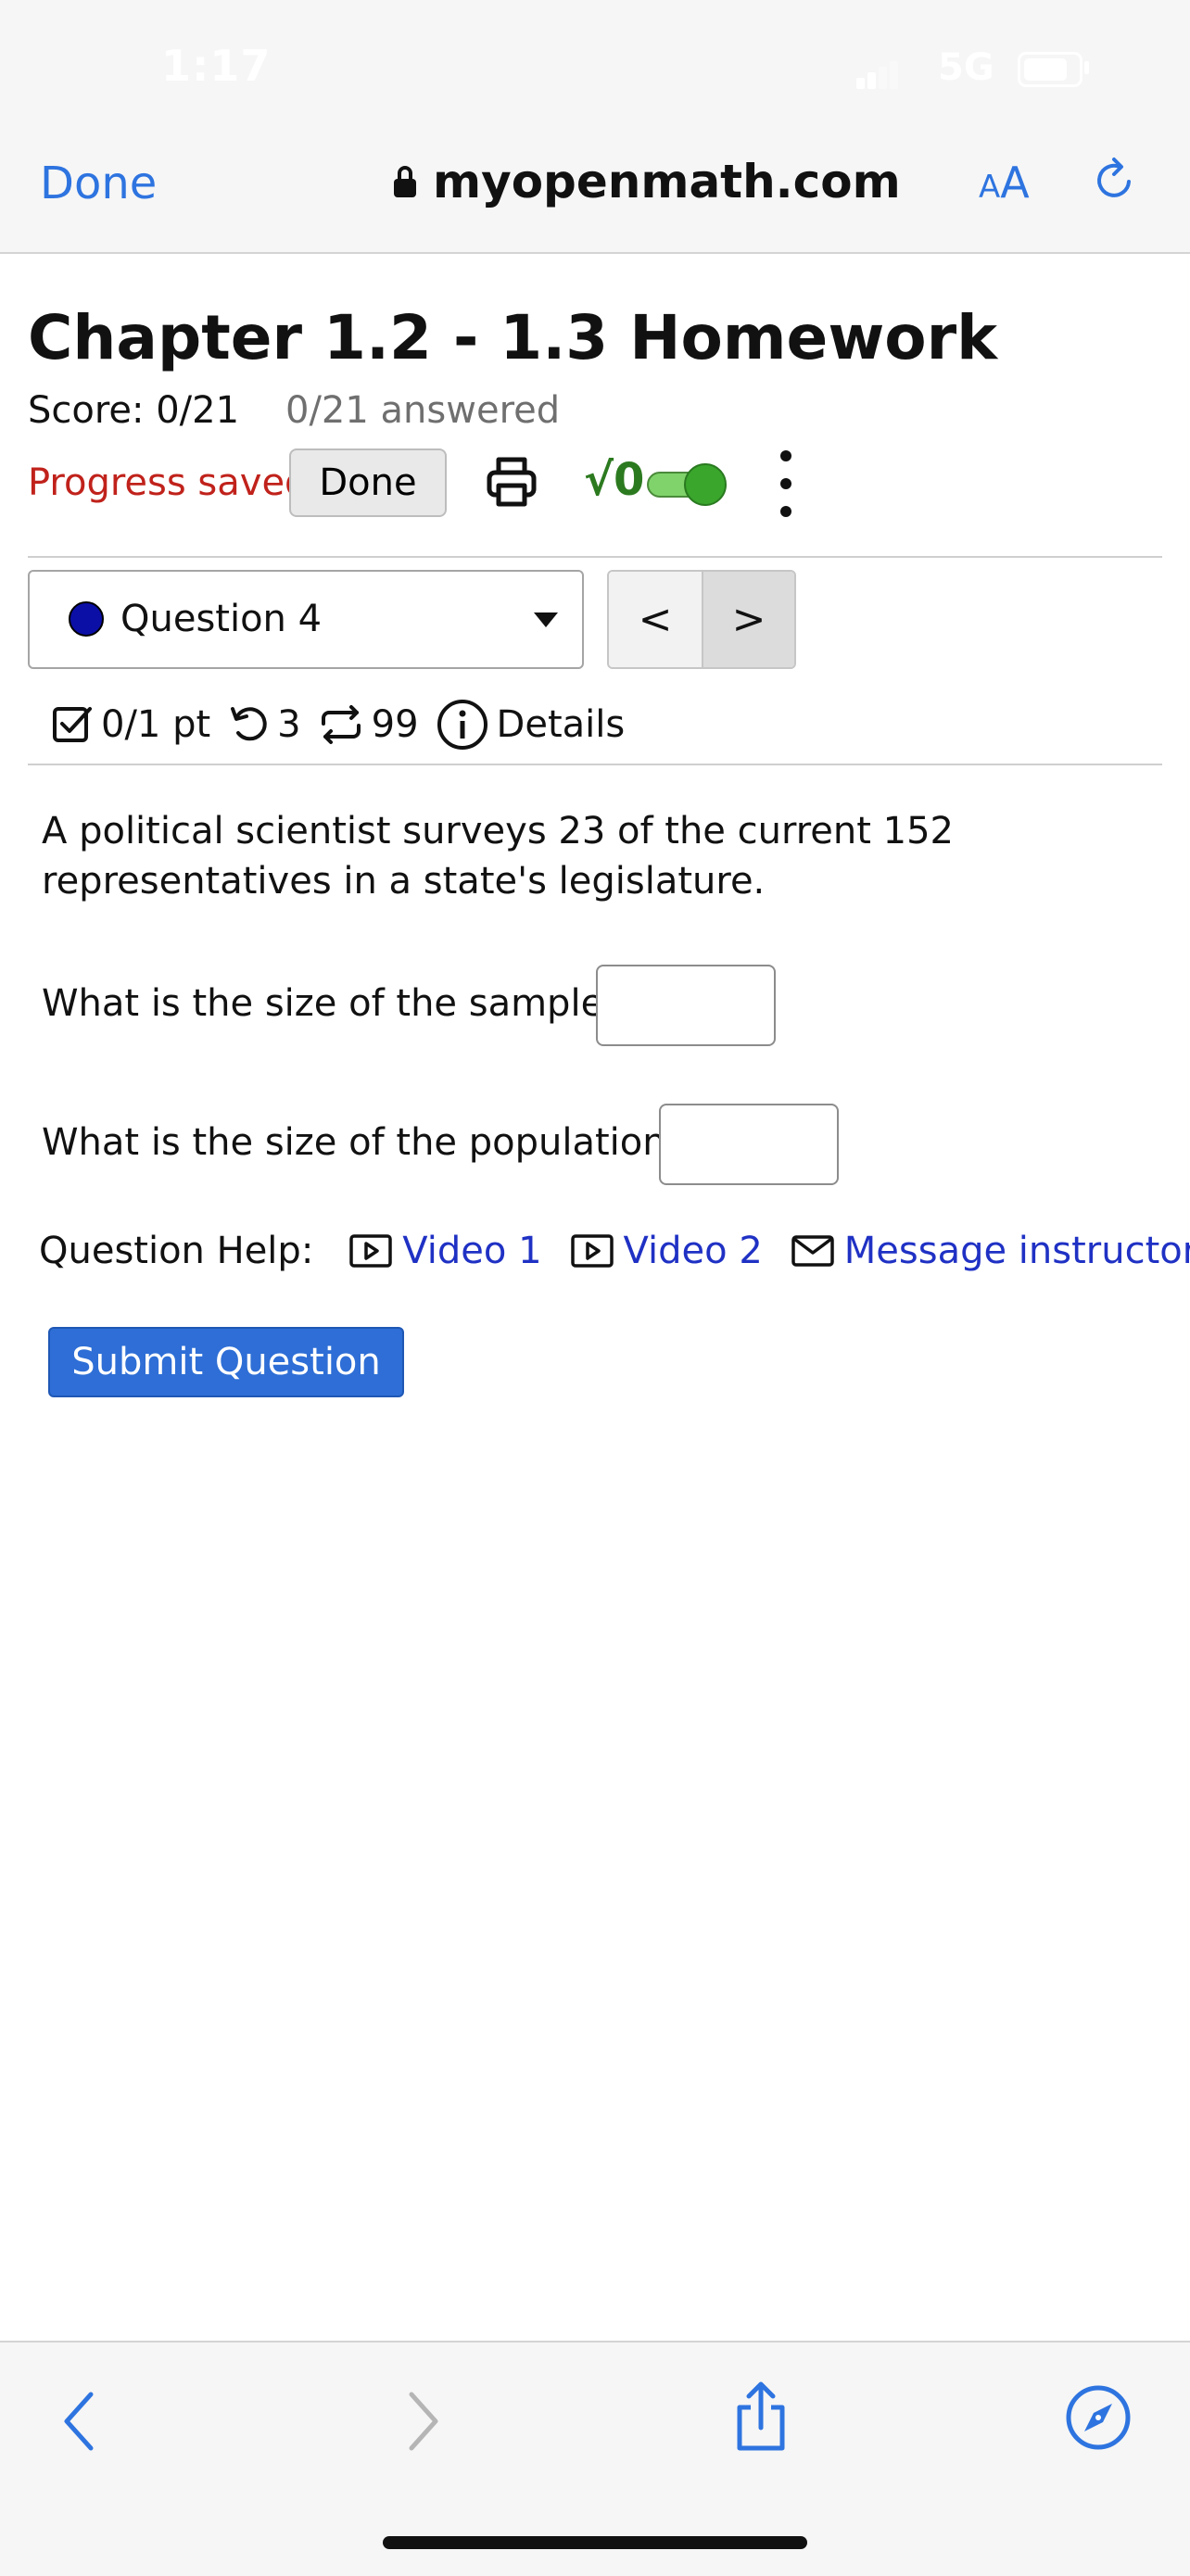 This screenshot has height=2576, width=1190. I want to click on chevron-left-icon, so click(79, 2421).